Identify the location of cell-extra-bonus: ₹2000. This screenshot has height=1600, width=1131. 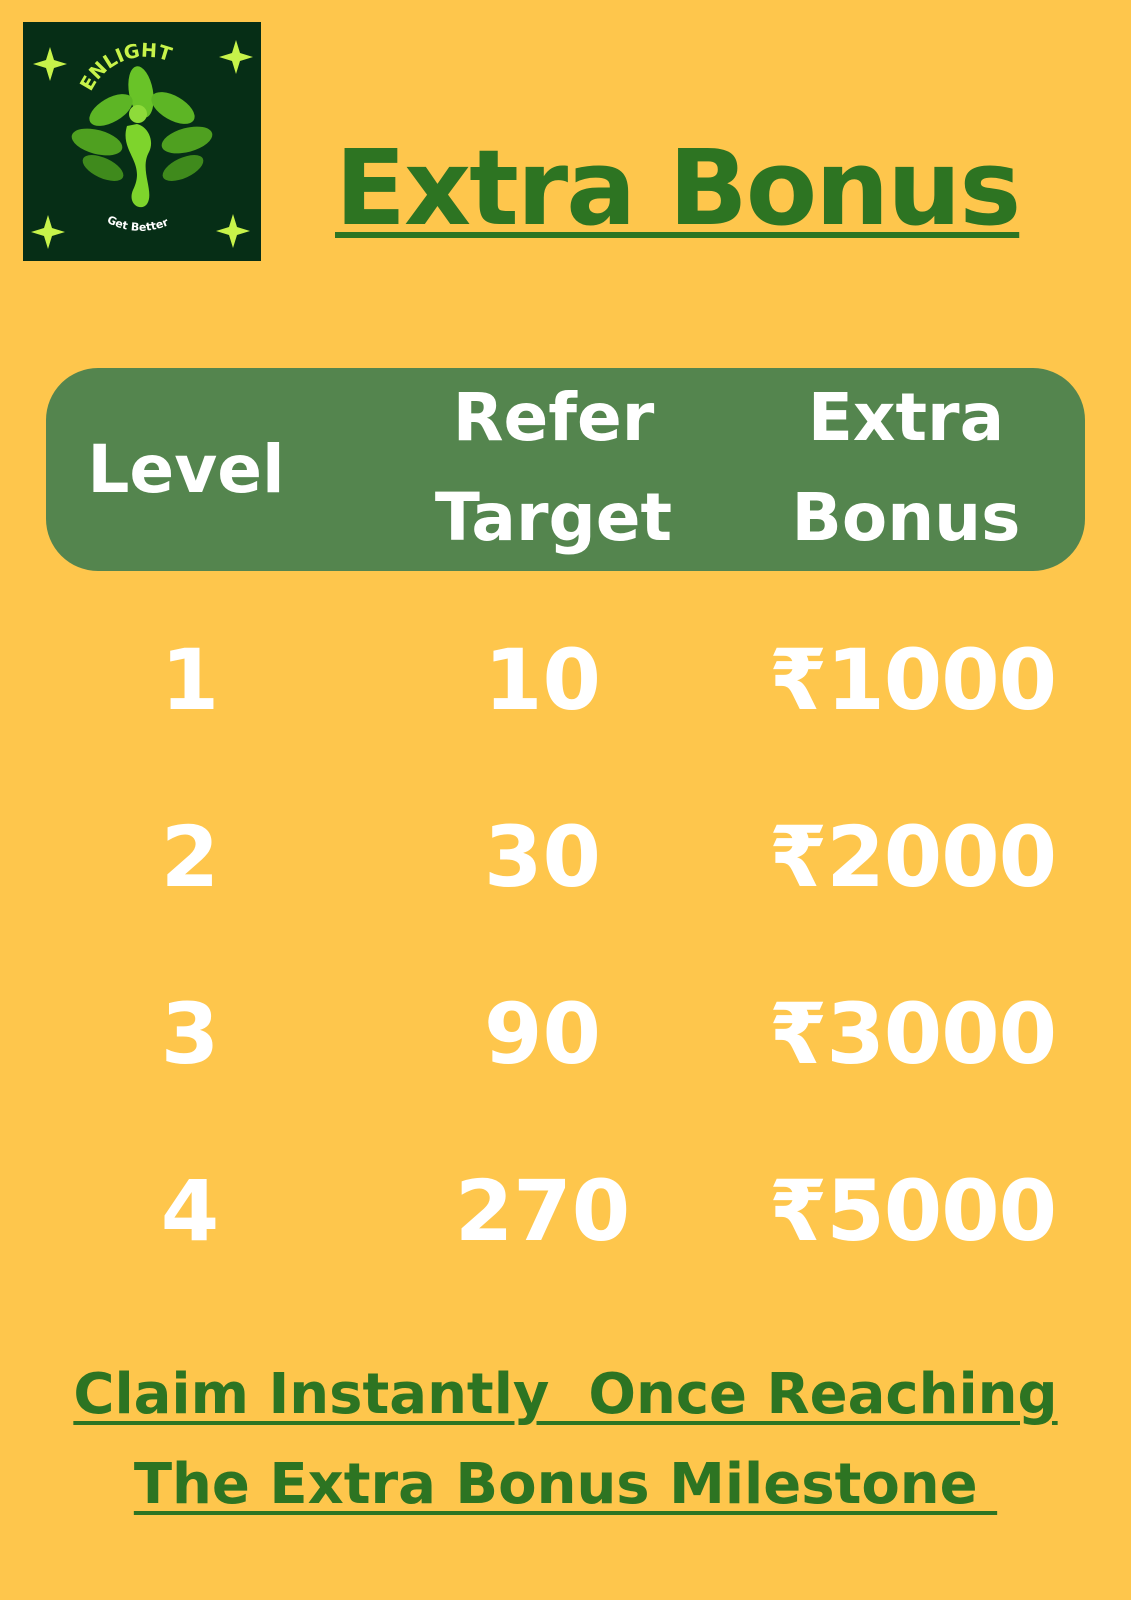
(912, 857).